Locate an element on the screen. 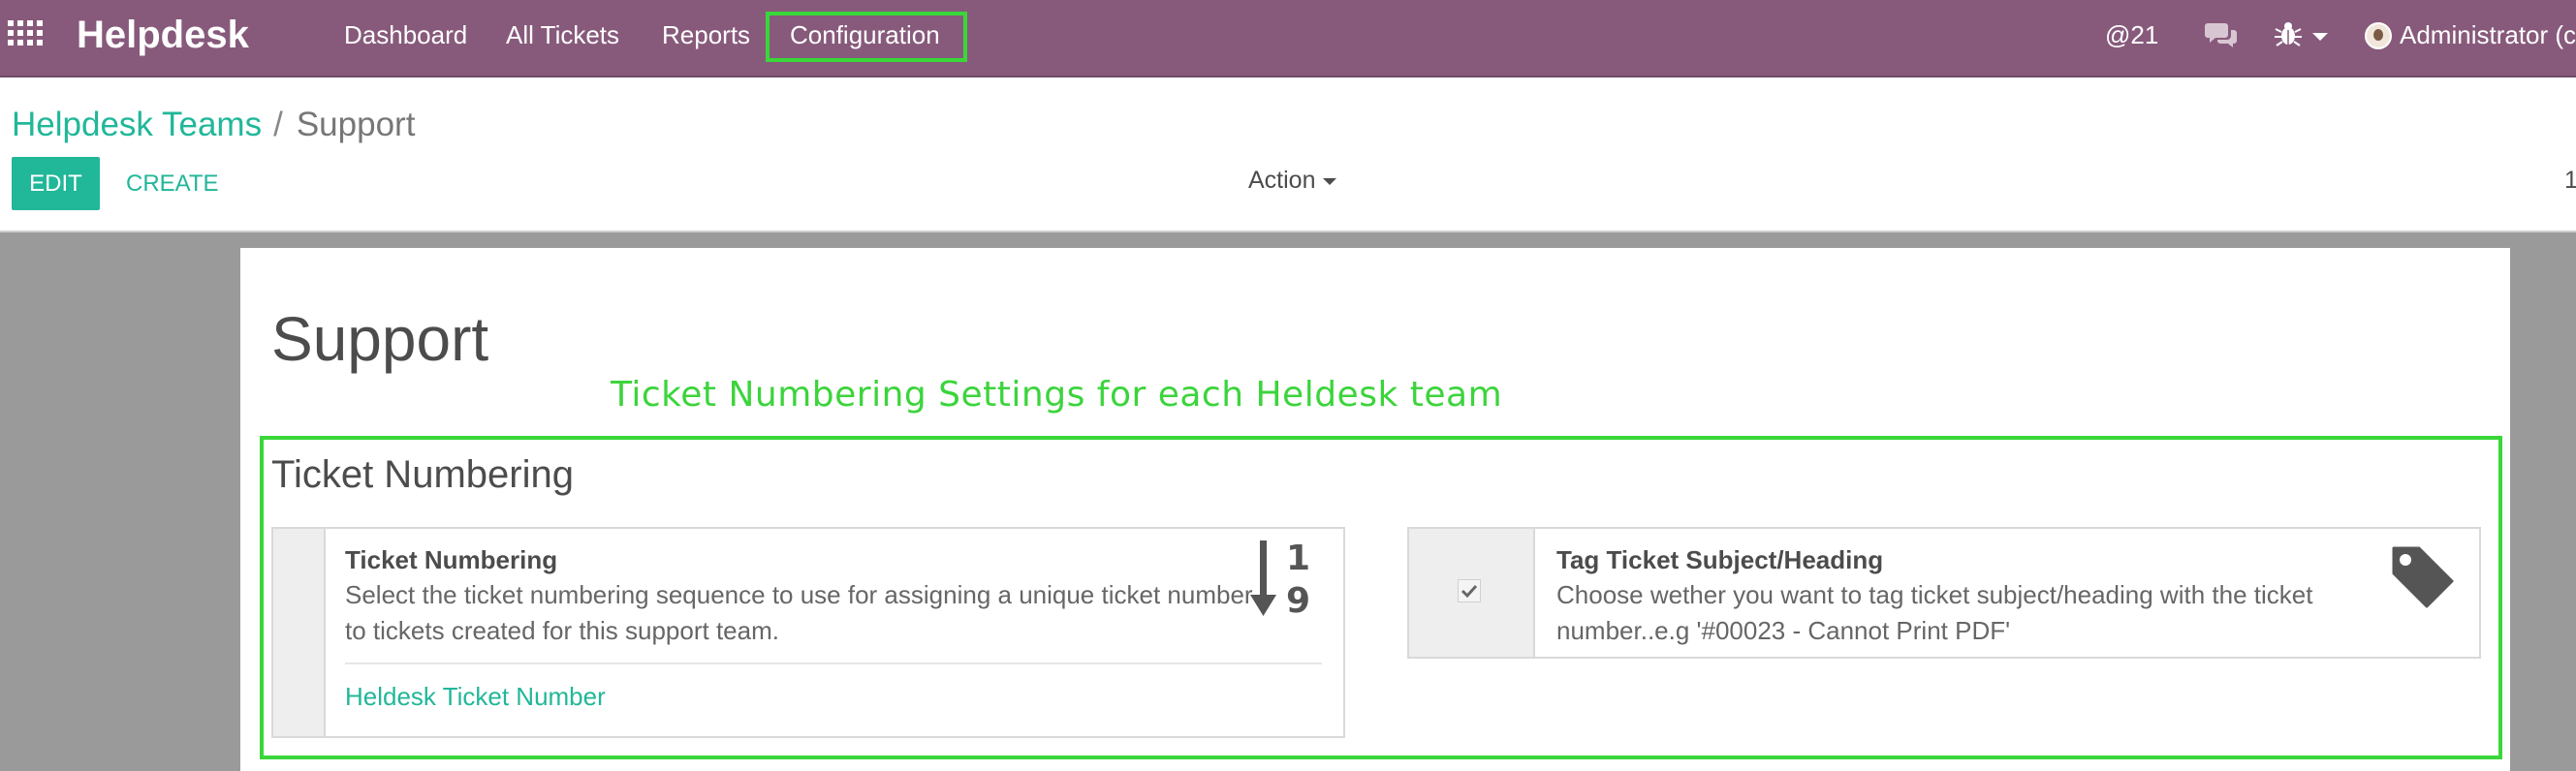 The image size is (2576, 771). record-title: Support is located at coordinates (380, 339).